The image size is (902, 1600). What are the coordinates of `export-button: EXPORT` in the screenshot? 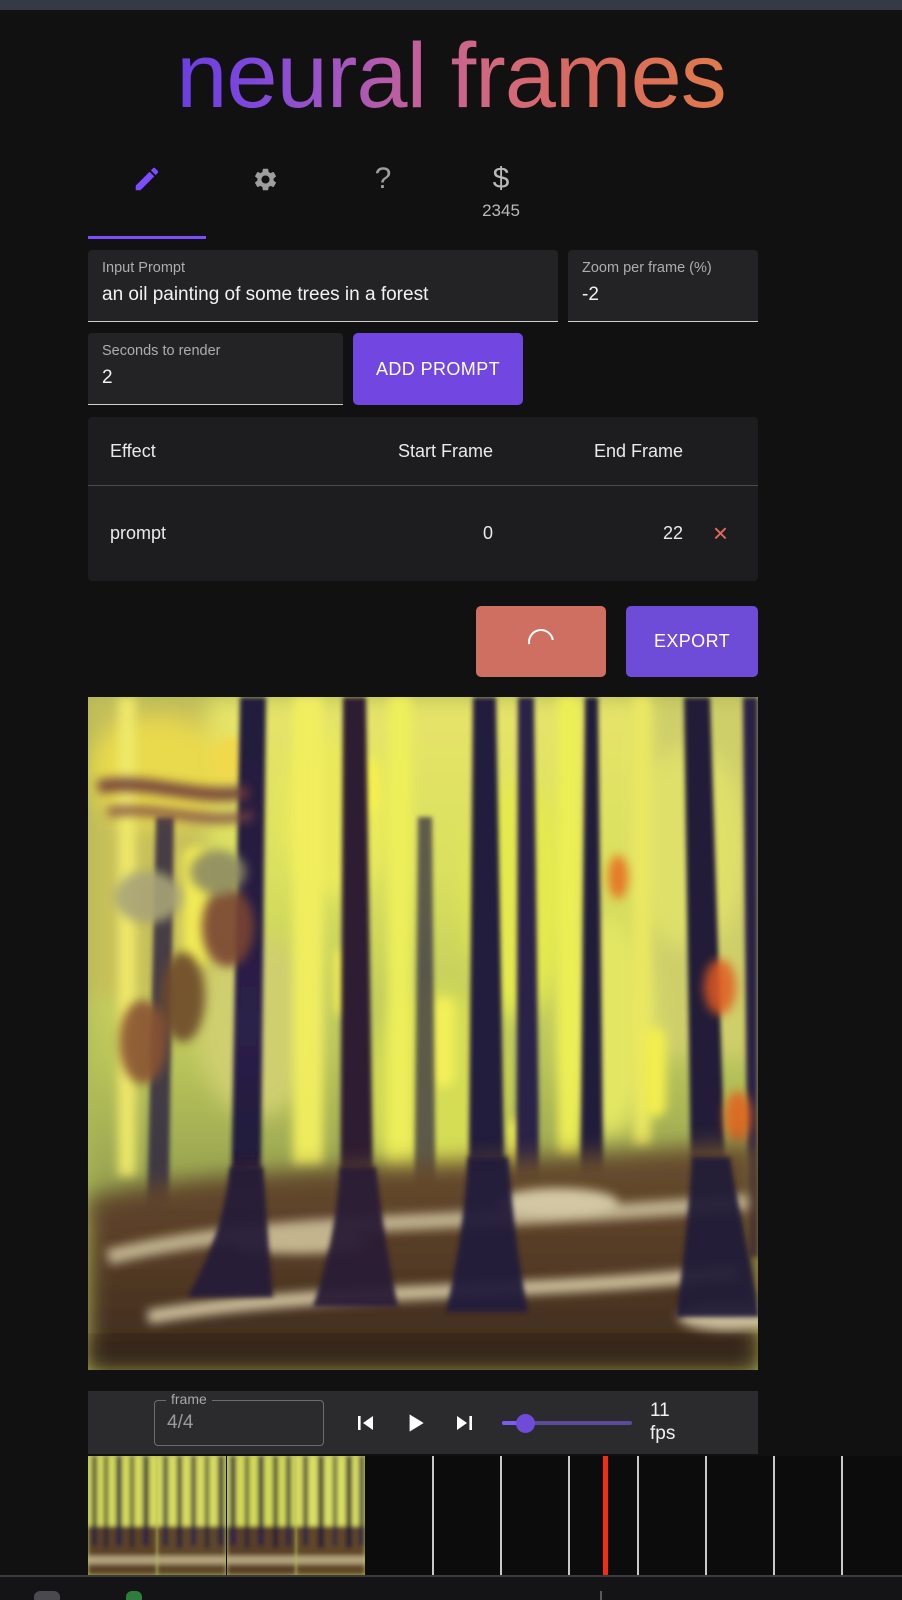 It's located at (692, 641).